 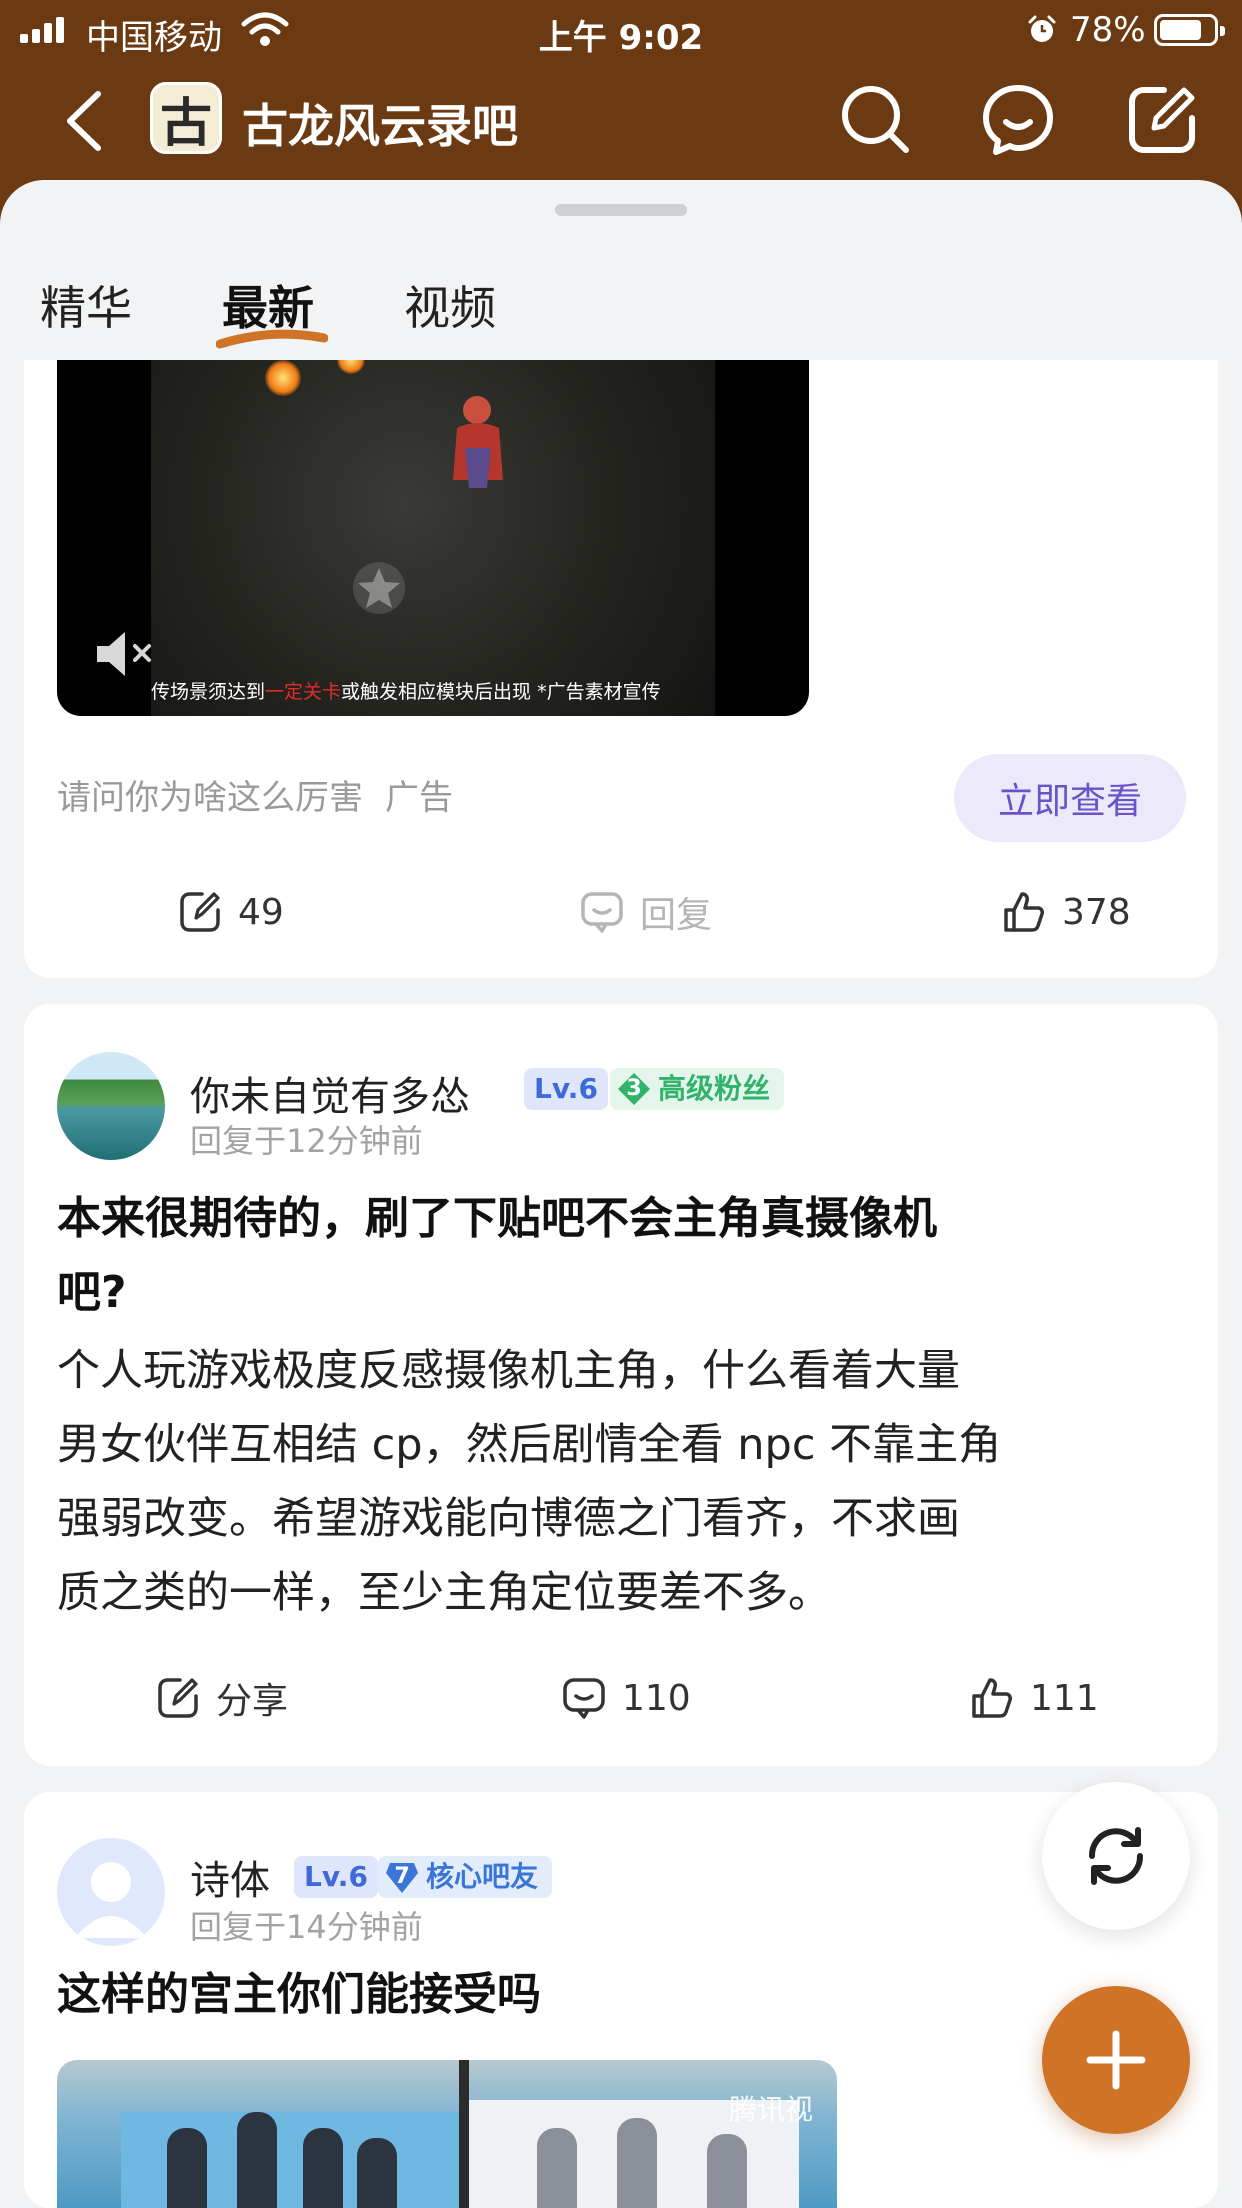 What do you see at coordinates (508, 1371) in the screenshot?
I see `post-body-line: 个人玩游戏极度反感摄像机主角，什么看着大量` at bounding box center [508, 1371].